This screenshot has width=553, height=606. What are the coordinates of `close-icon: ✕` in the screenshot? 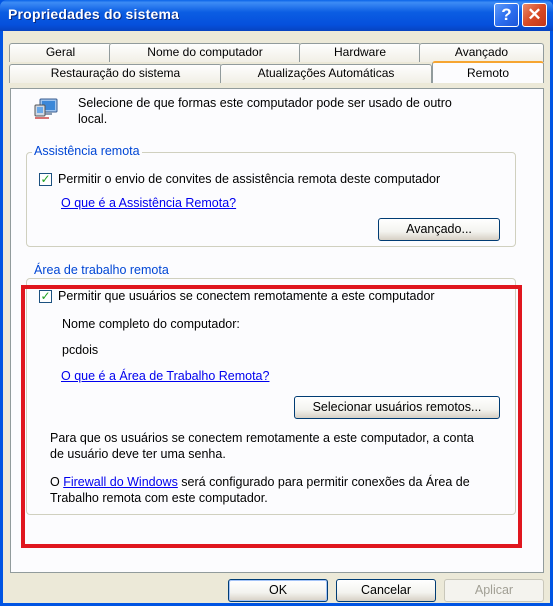 It's located at (534, 14).